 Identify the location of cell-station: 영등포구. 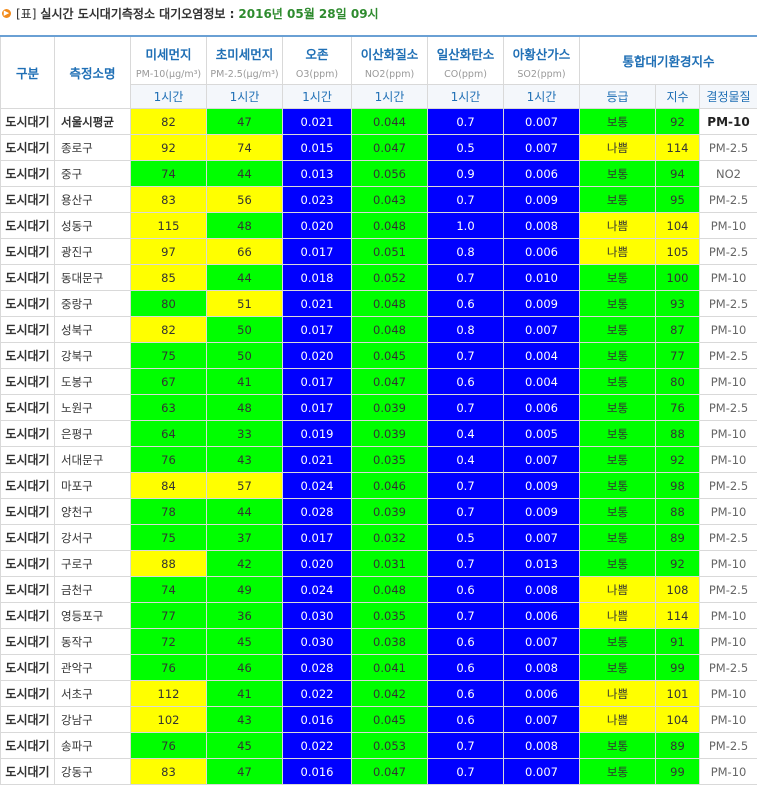
(92, 615).